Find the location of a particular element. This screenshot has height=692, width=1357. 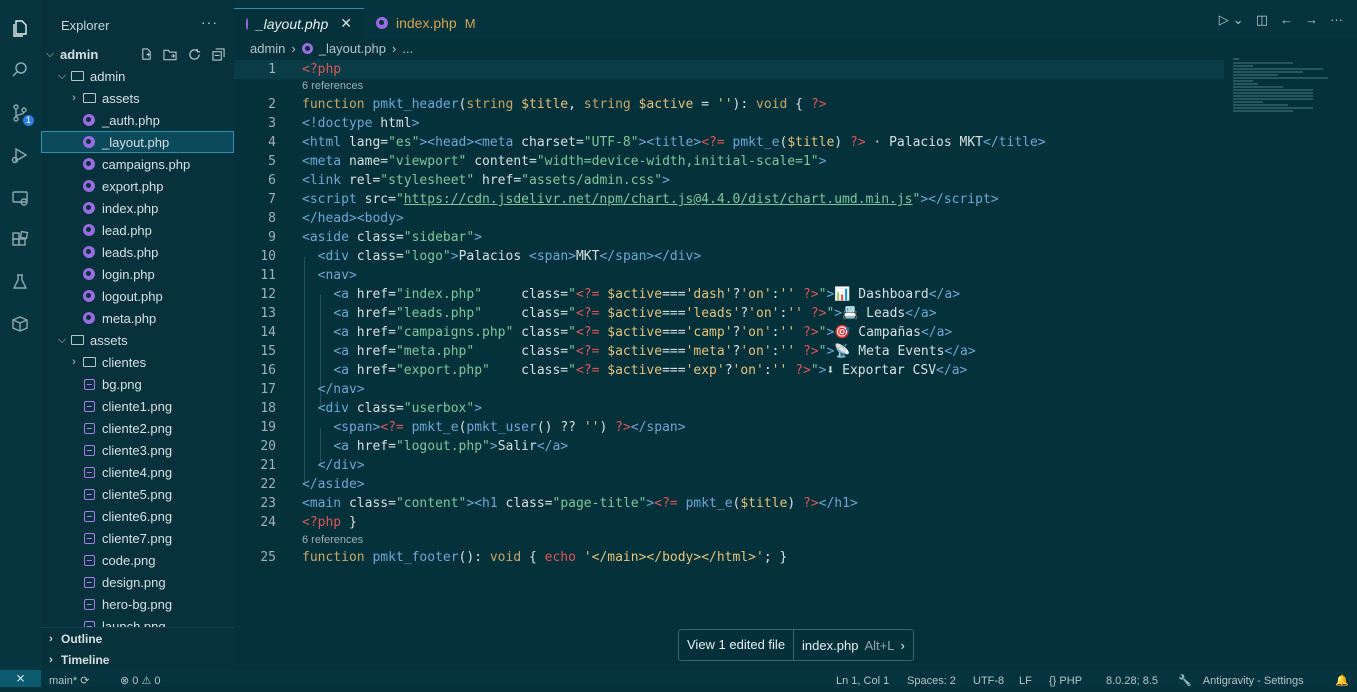

error-icon: ⊗ is located at coordinates (125, 681).